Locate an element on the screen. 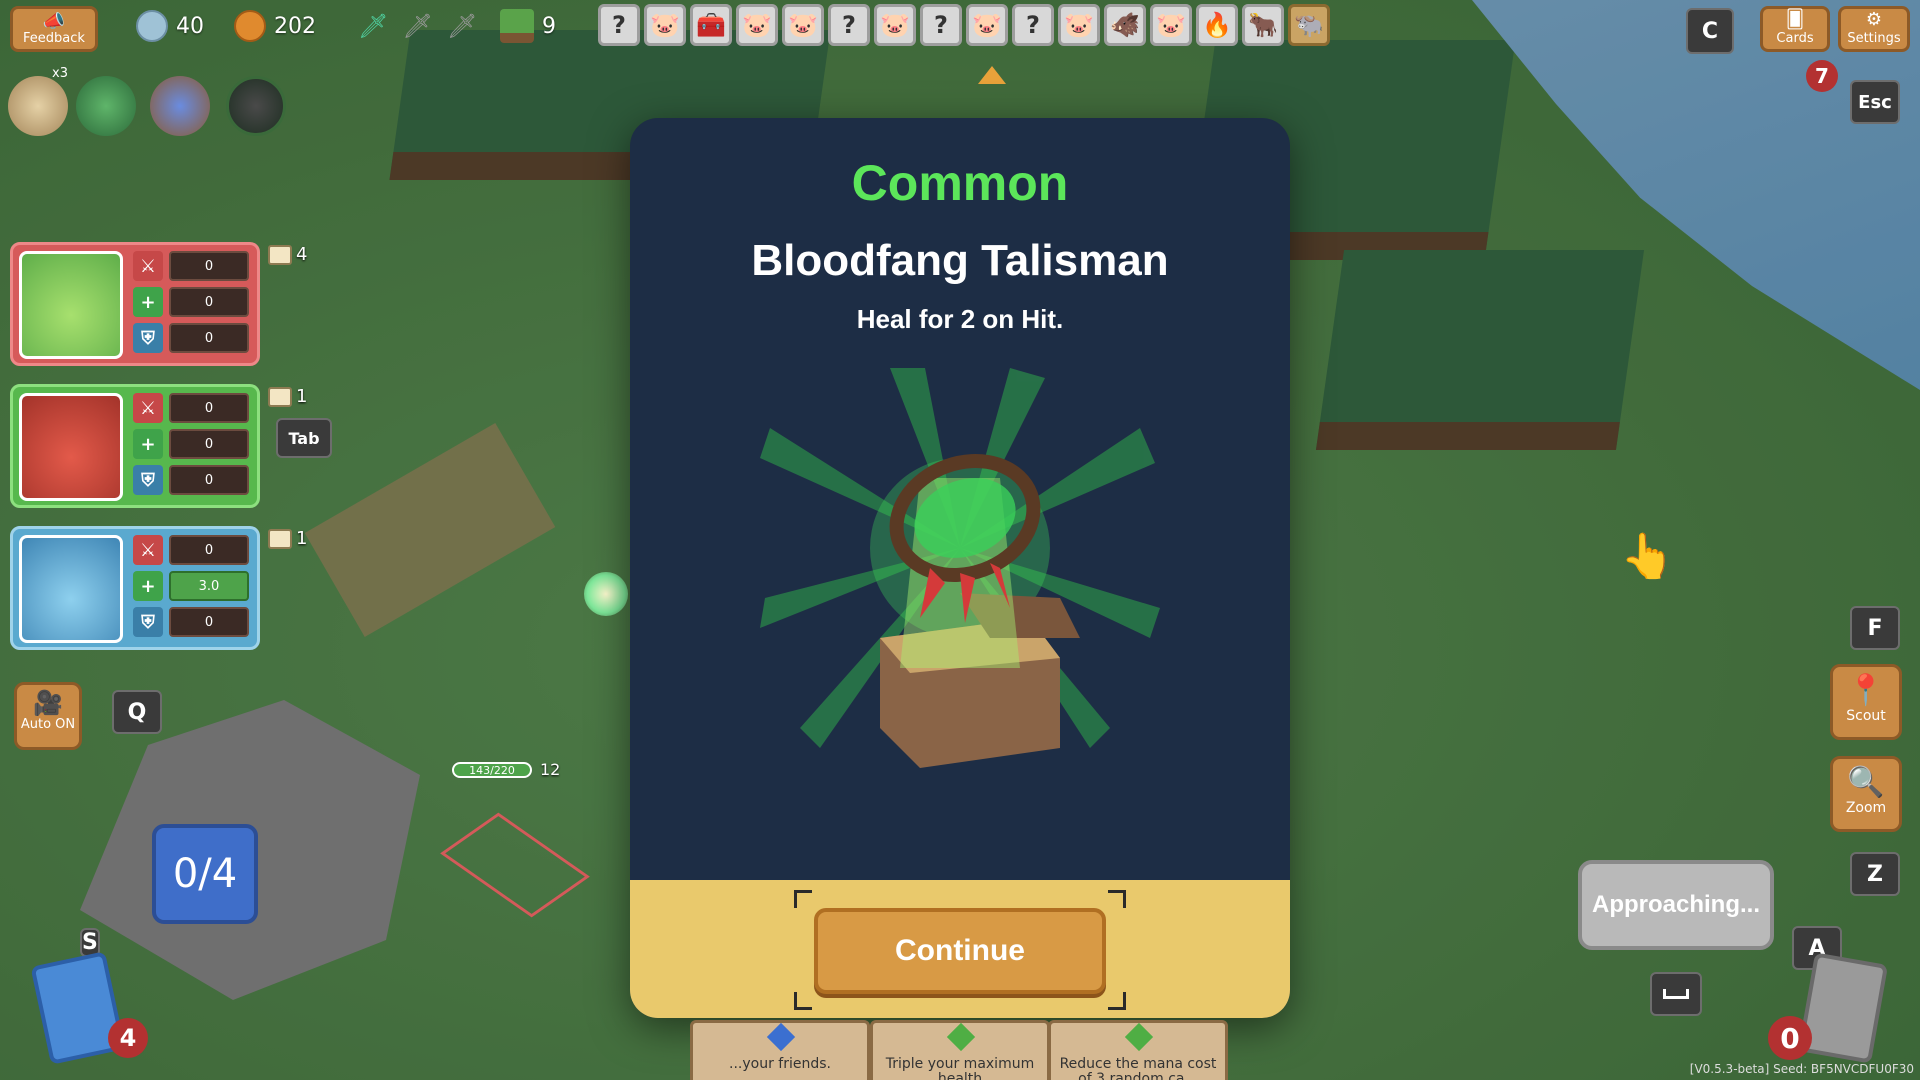  current-position-marker-icon is located at coordinates (992, 75).